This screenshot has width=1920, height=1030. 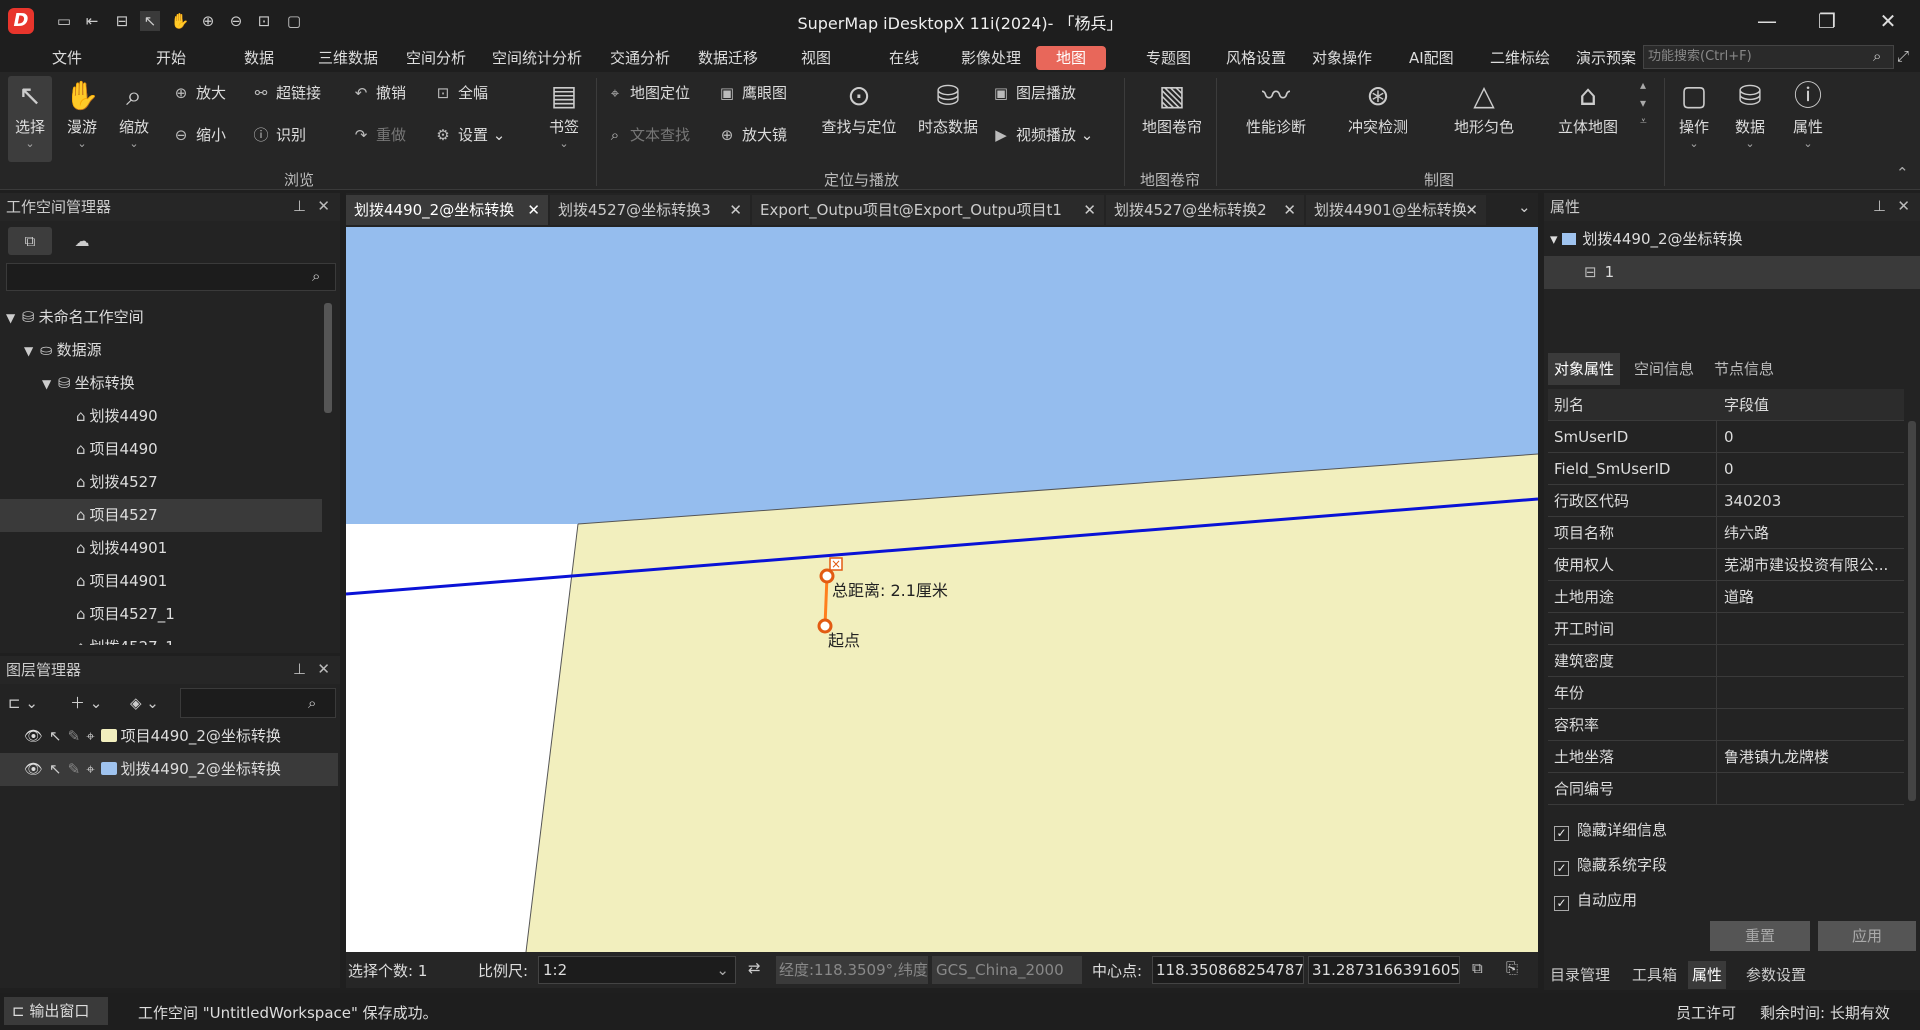 What do you see at coordinates (1877, 56) in the screenshot?
I see `search-icon: ⌕` at bounding box center [1877, 56].